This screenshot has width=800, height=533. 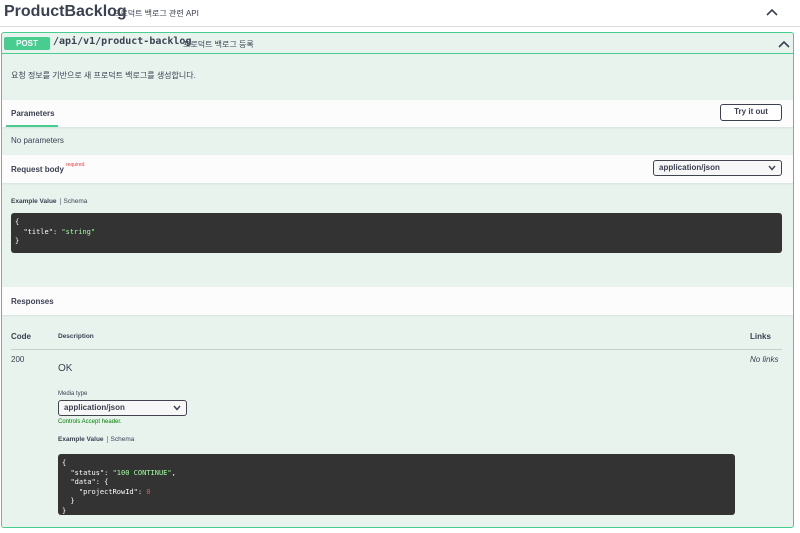 What do you see at coordinates (90, 422) in the screenshot?
I see `controls-accept-text: Controls Accept header.` at bounding box center [90, 422].